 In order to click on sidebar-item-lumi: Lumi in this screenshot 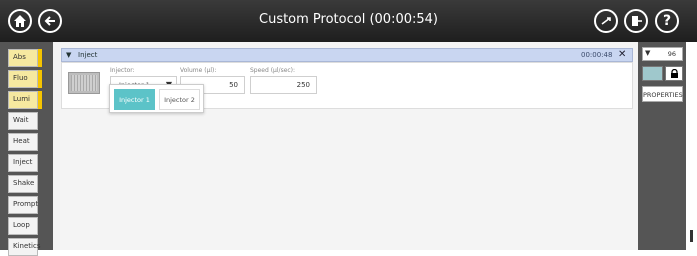, I will do `click(25, 100)`.